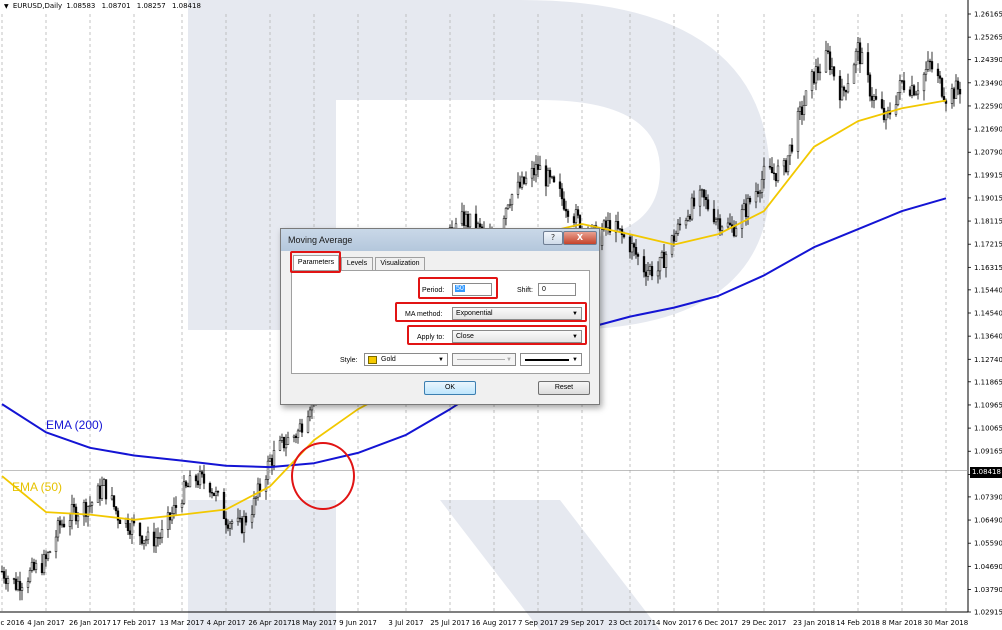  I want to click on ema200-label: EMA (200), so click(74, 425).